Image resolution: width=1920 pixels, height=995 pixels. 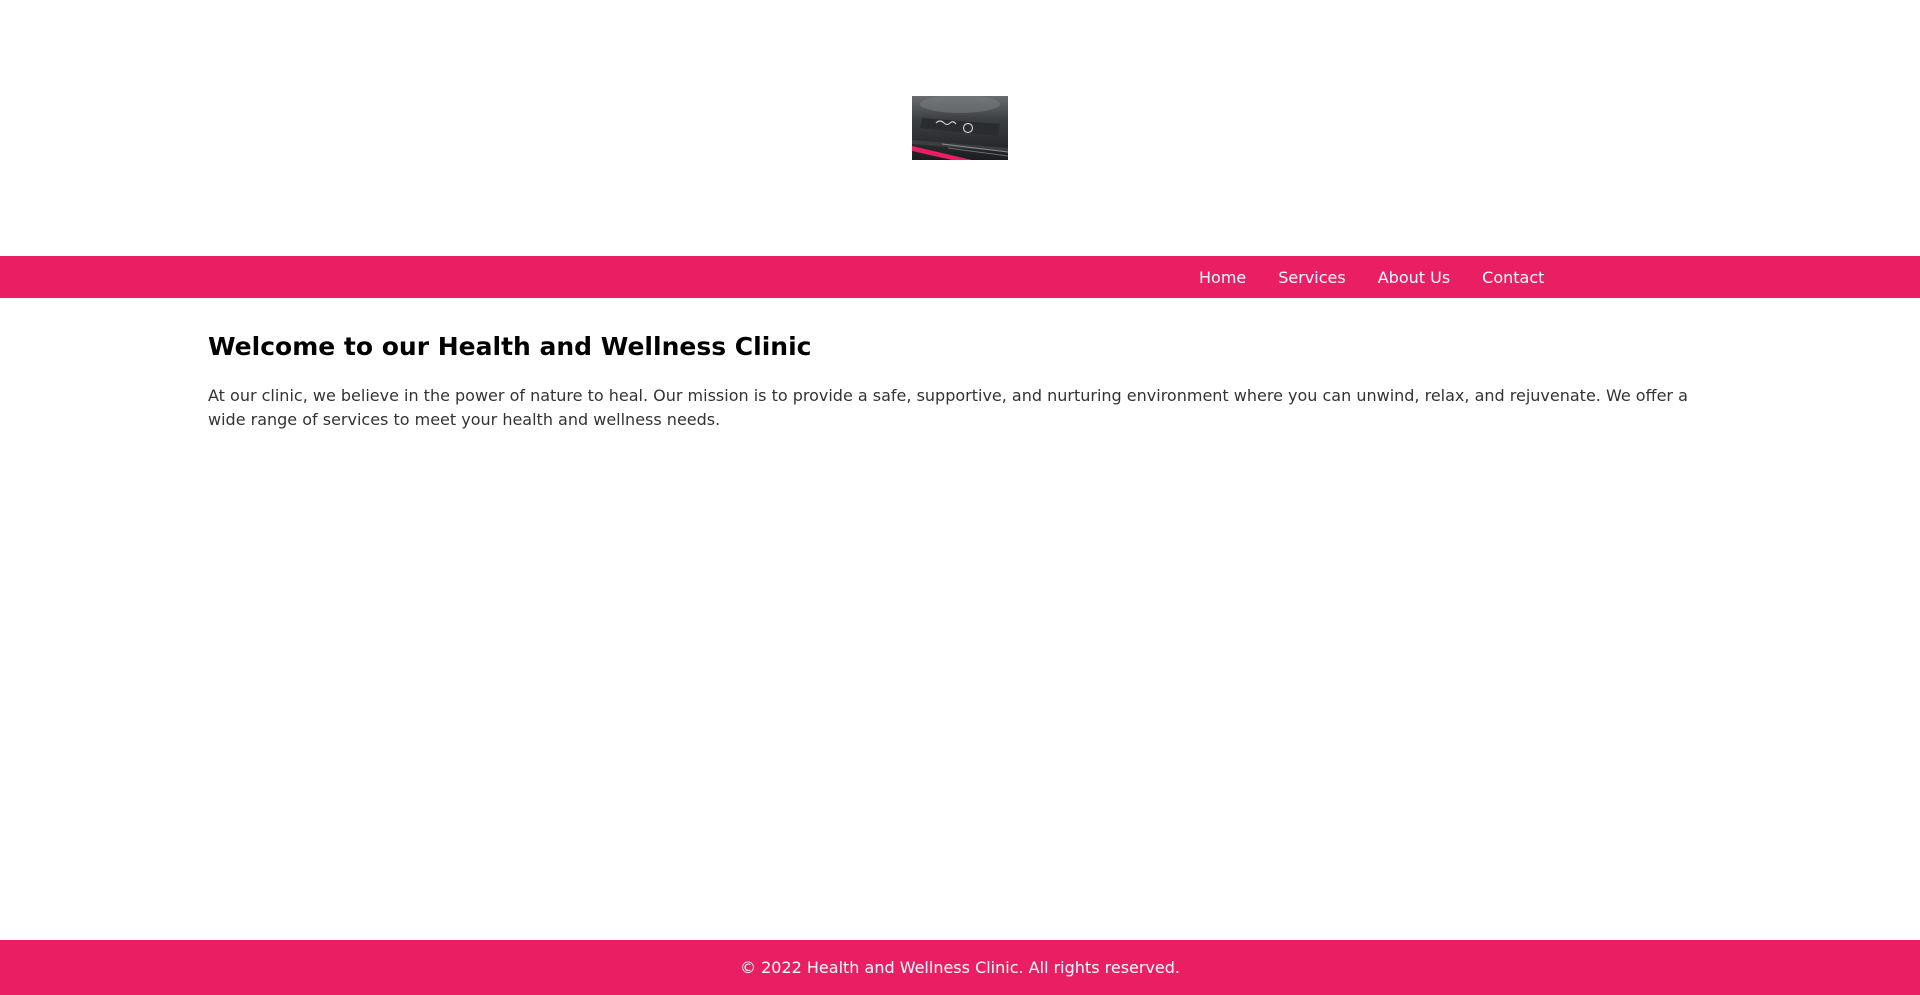 I want to click on nav-link-about-us: About Us, so click(x=1414, y=277).